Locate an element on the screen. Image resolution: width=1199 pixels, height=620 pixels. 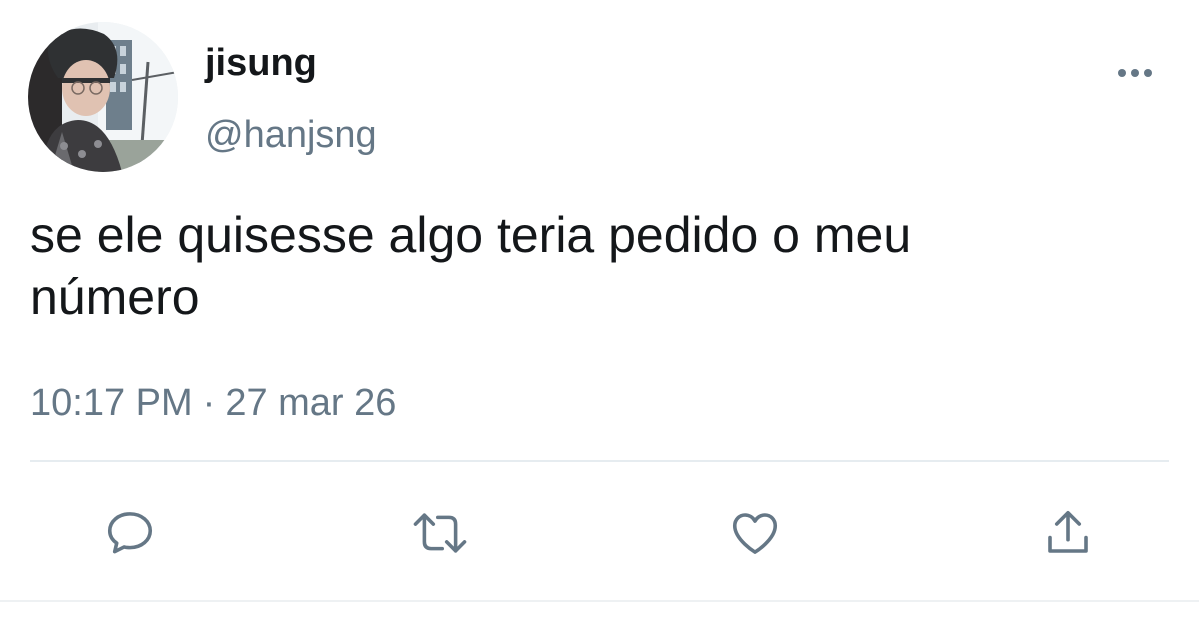
share-upload-icon is located at coordinates (1068, 531).